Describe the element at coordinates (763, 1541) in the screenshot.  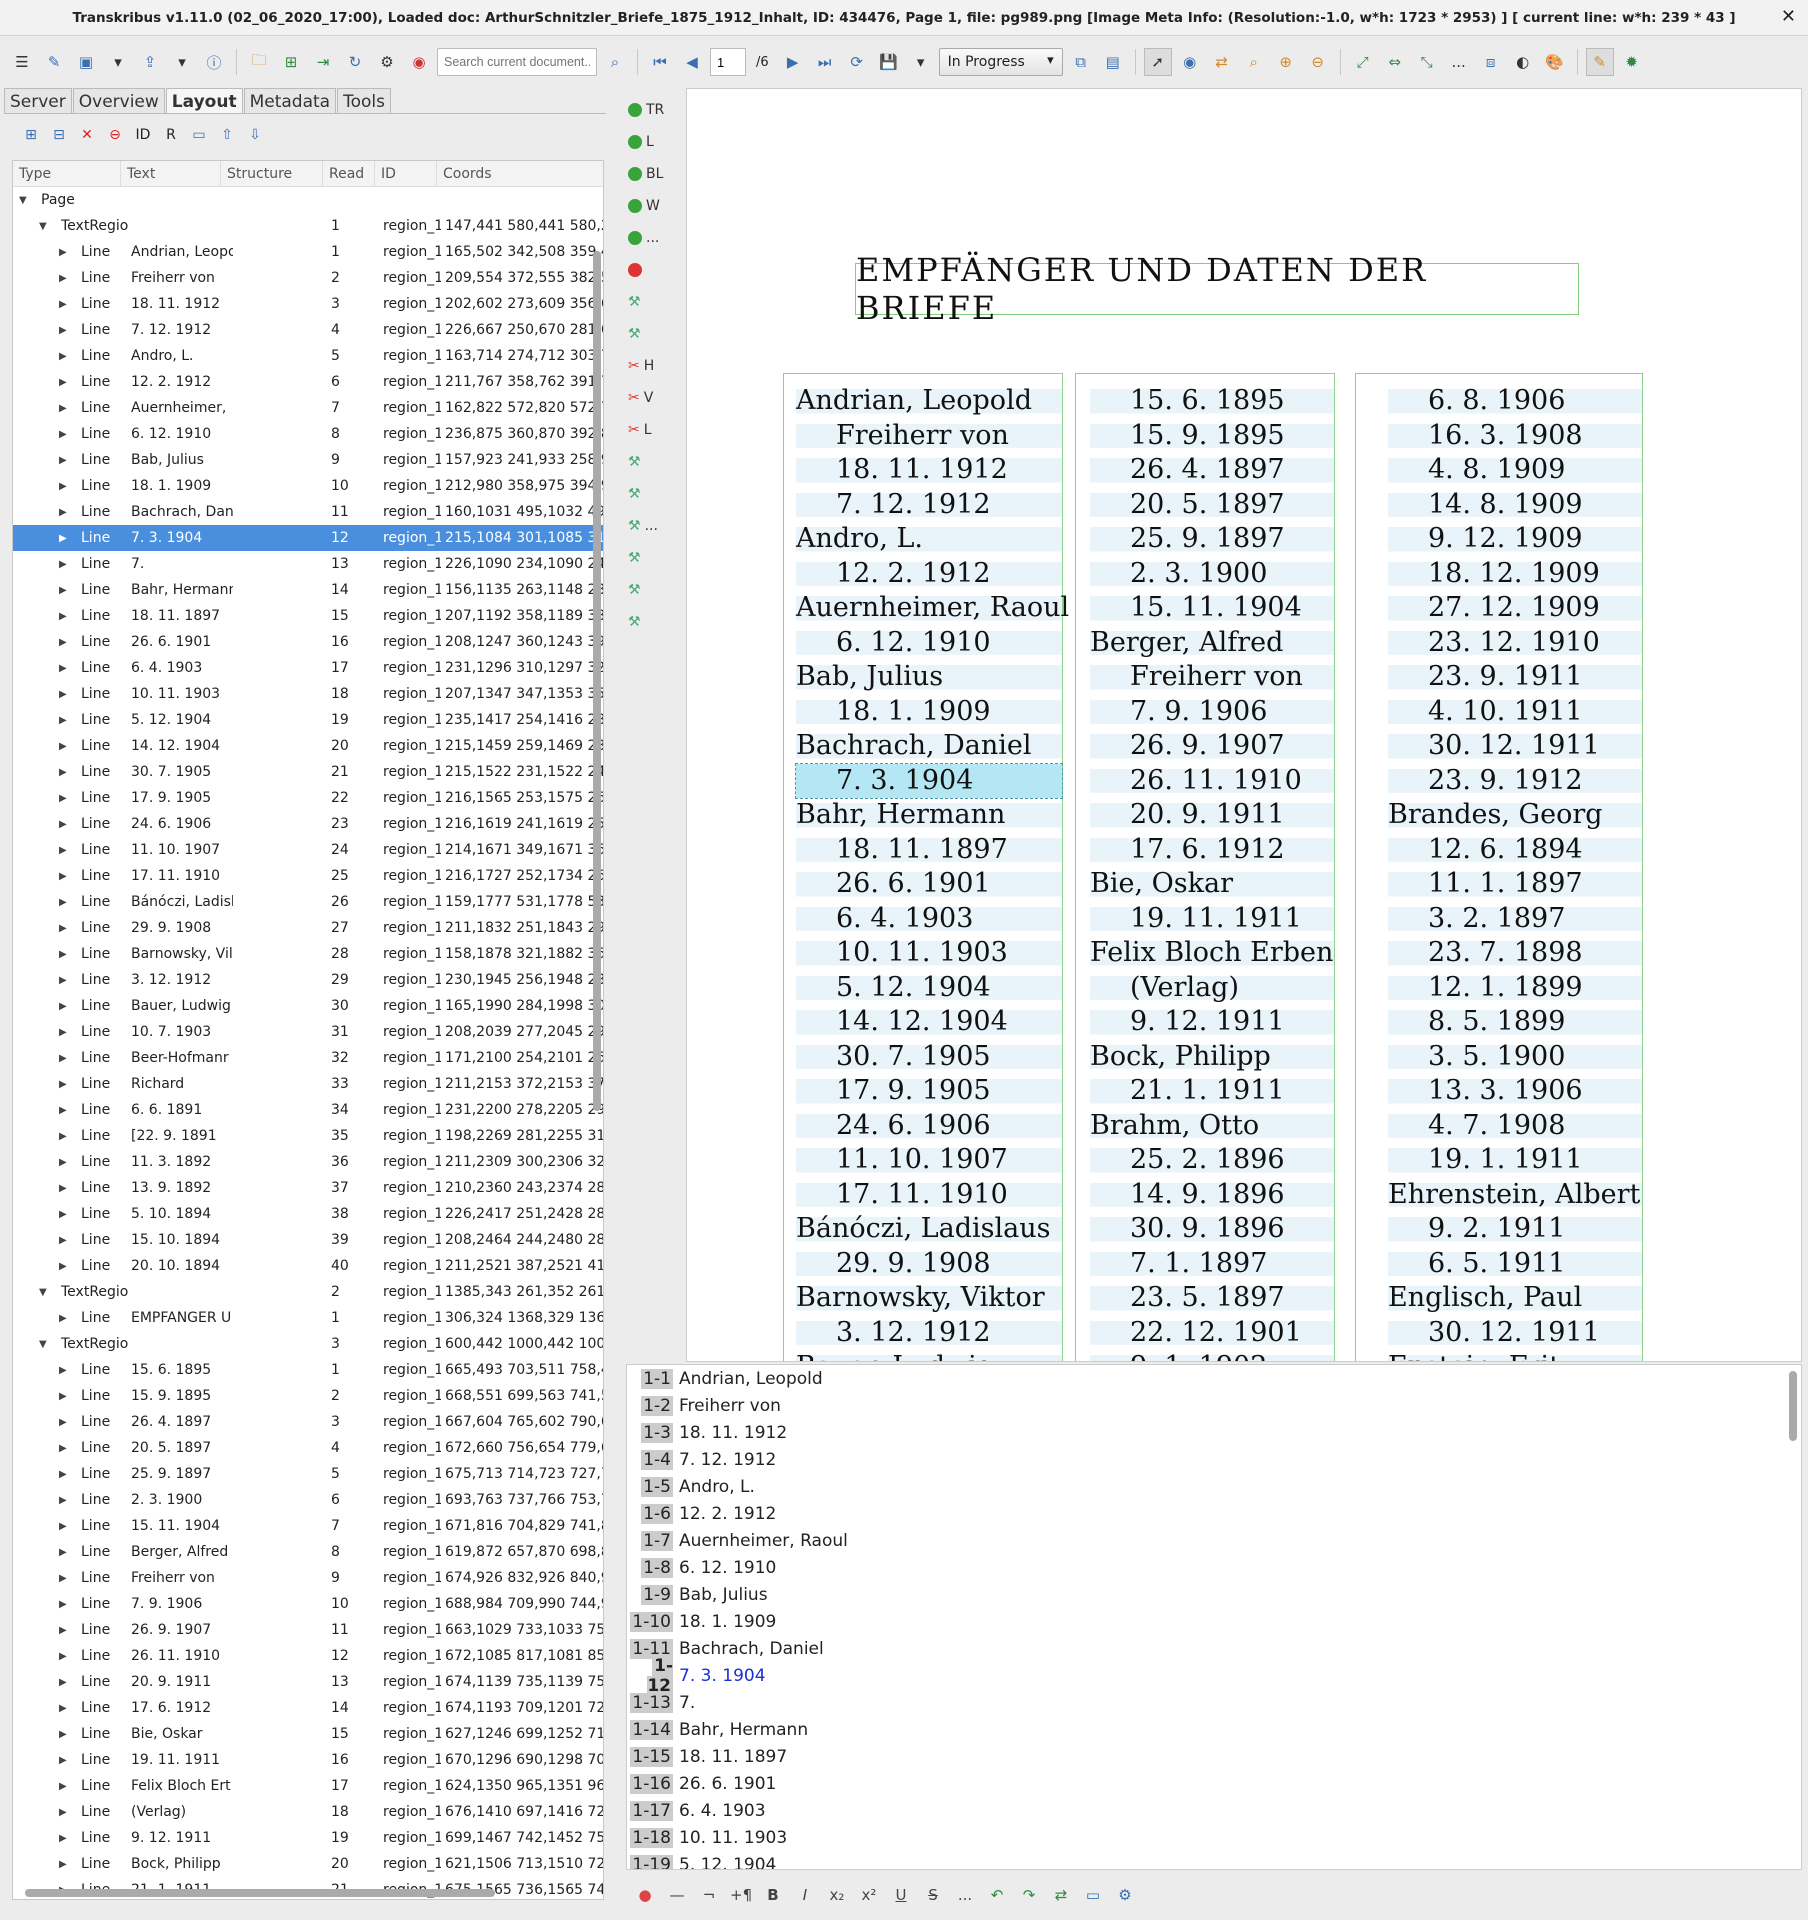
I see `line-text: Auernheimer, Raoul` at that location.